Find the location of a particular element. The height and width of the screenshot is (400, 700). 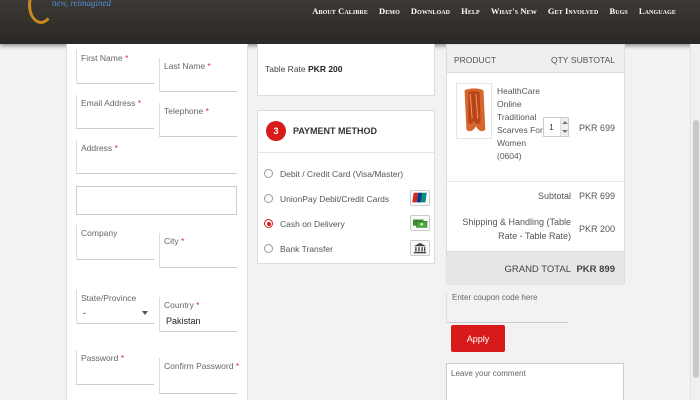

page-scrollbar is located at coordinates (695, 222).